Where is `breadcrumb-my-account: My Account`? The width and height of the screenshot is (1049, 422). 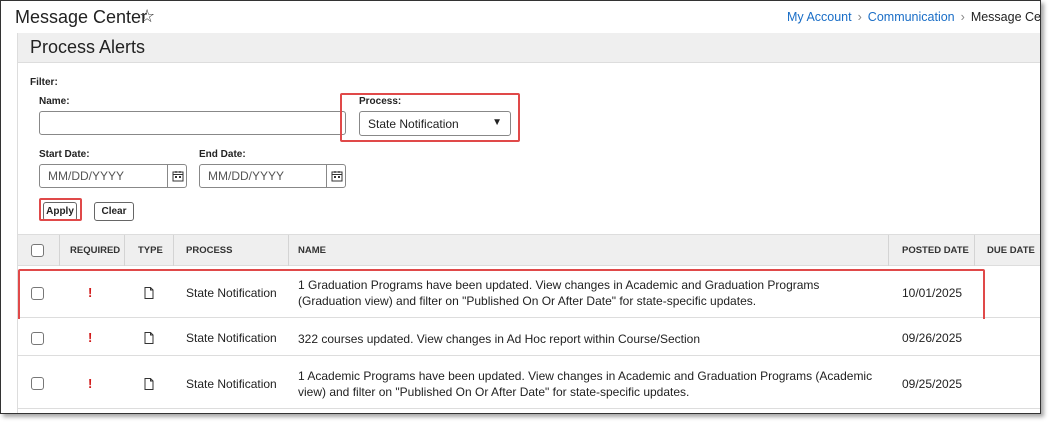
breadcrumb-my-account: My Account is located at coordinates (819, 17).